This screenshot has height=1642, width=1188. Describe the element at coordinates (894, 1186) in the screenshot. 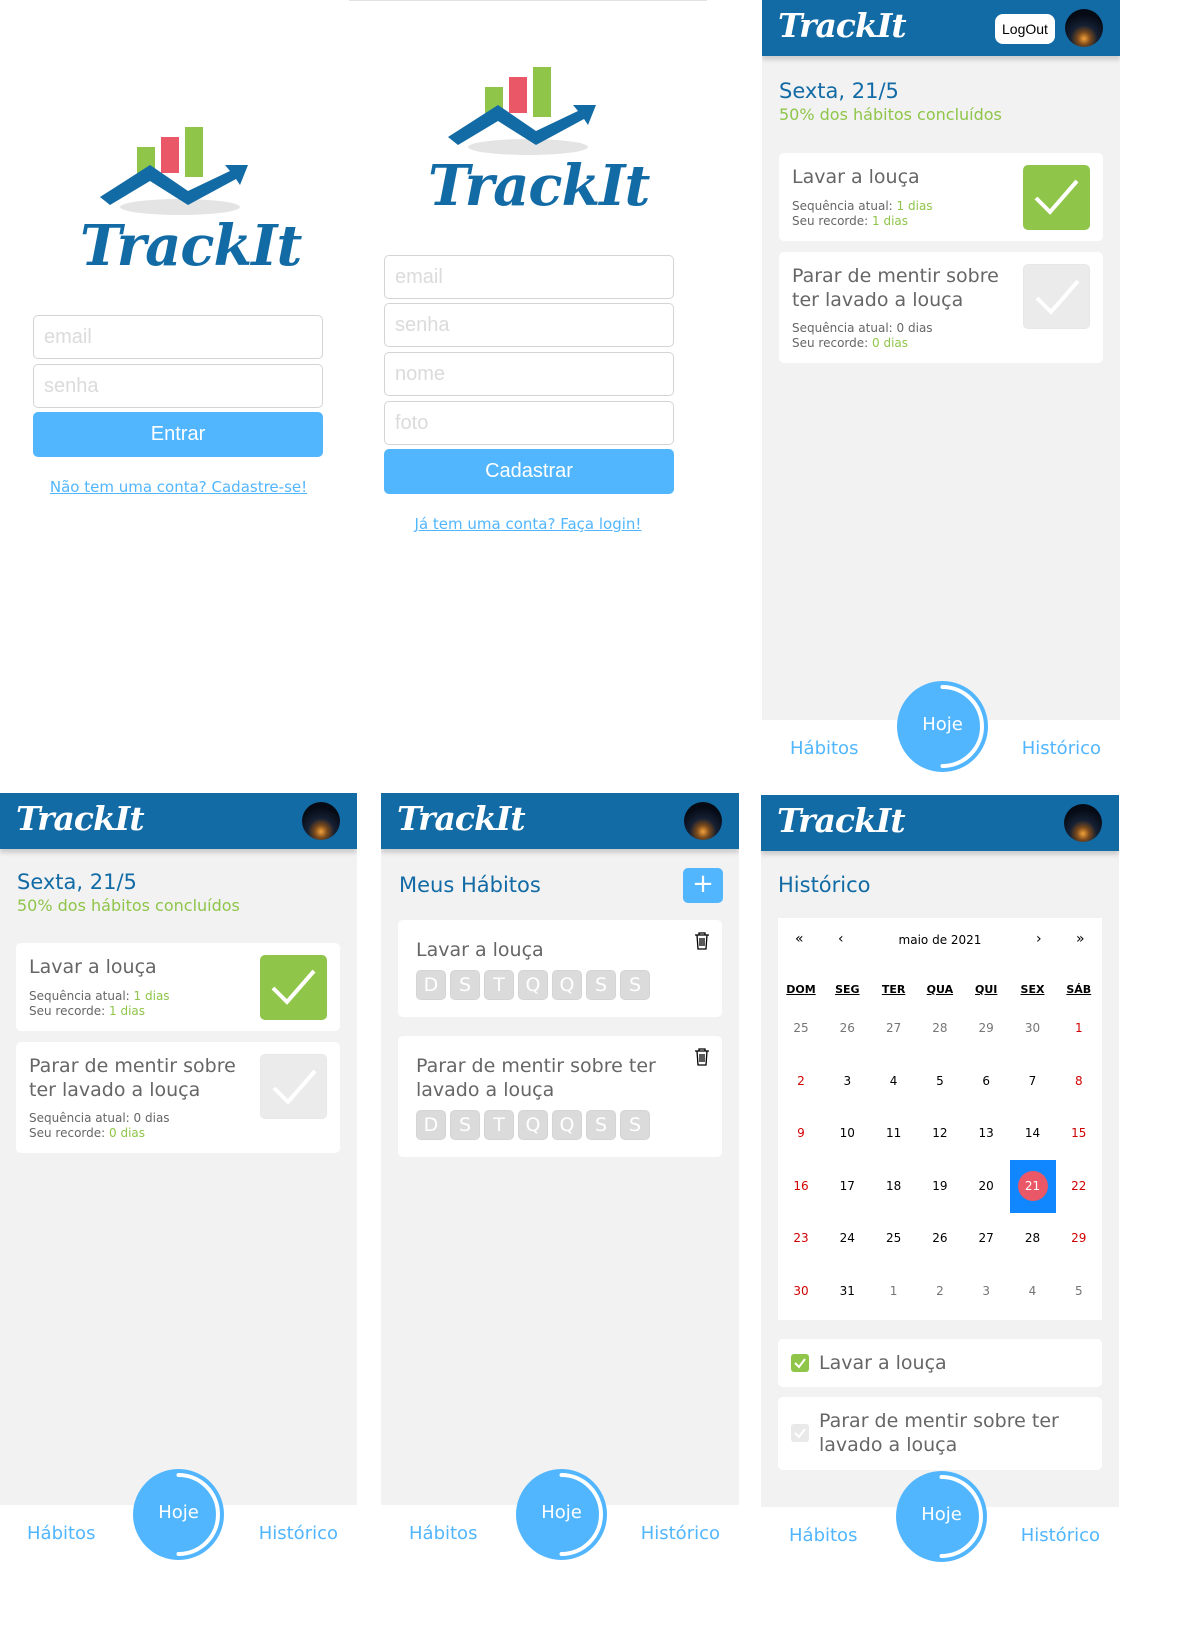

I see `calendar-day: 18` at that location.